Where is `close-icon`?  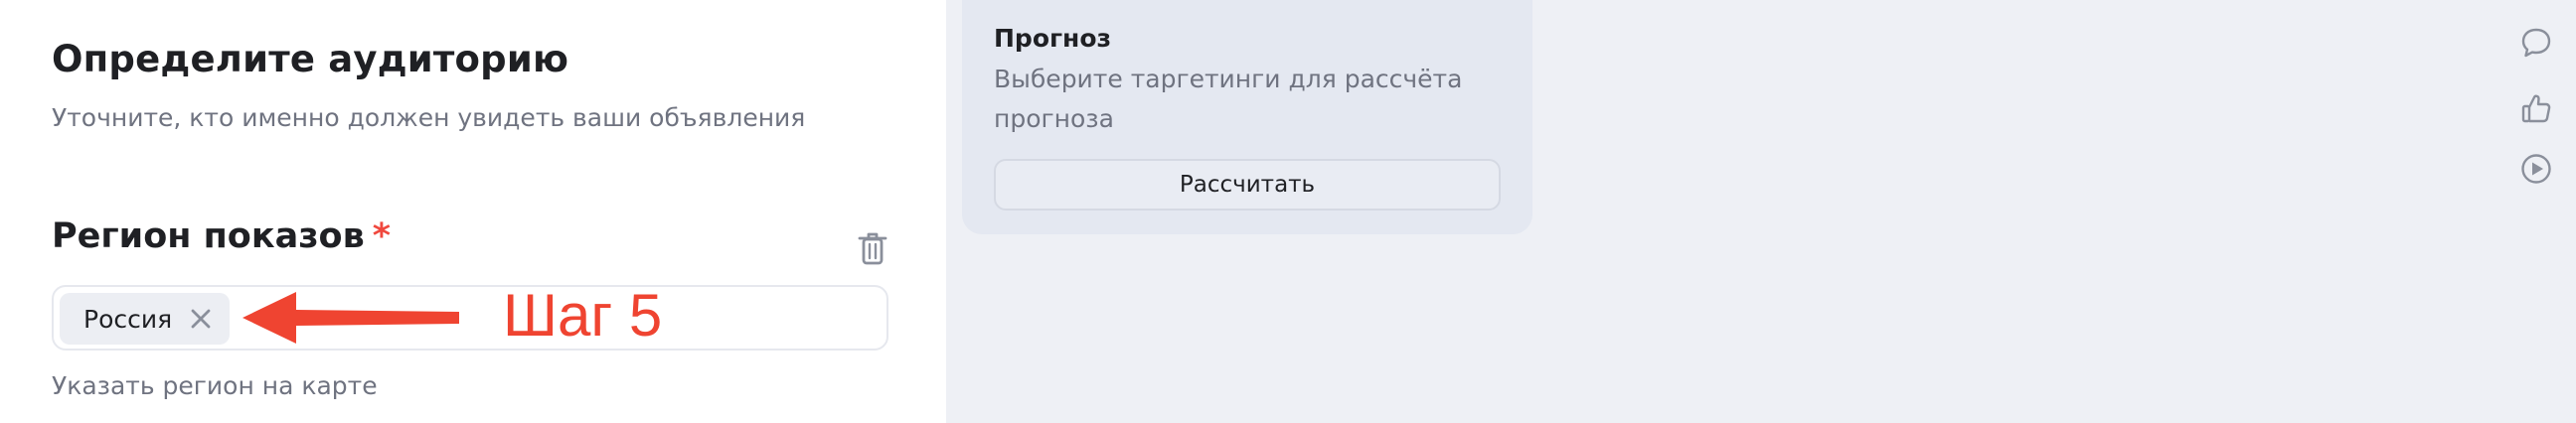
close-icon is located at coordinates (201, 319).